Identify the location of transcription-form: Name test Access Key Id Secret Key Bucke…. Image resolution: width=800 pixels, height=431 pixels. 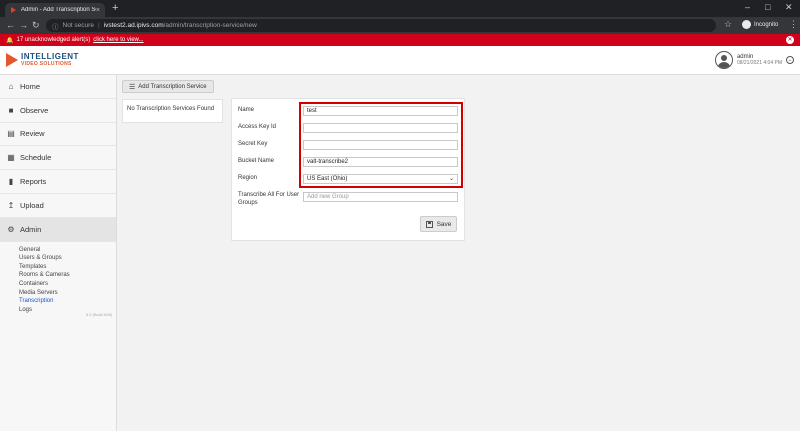
(348, 169).